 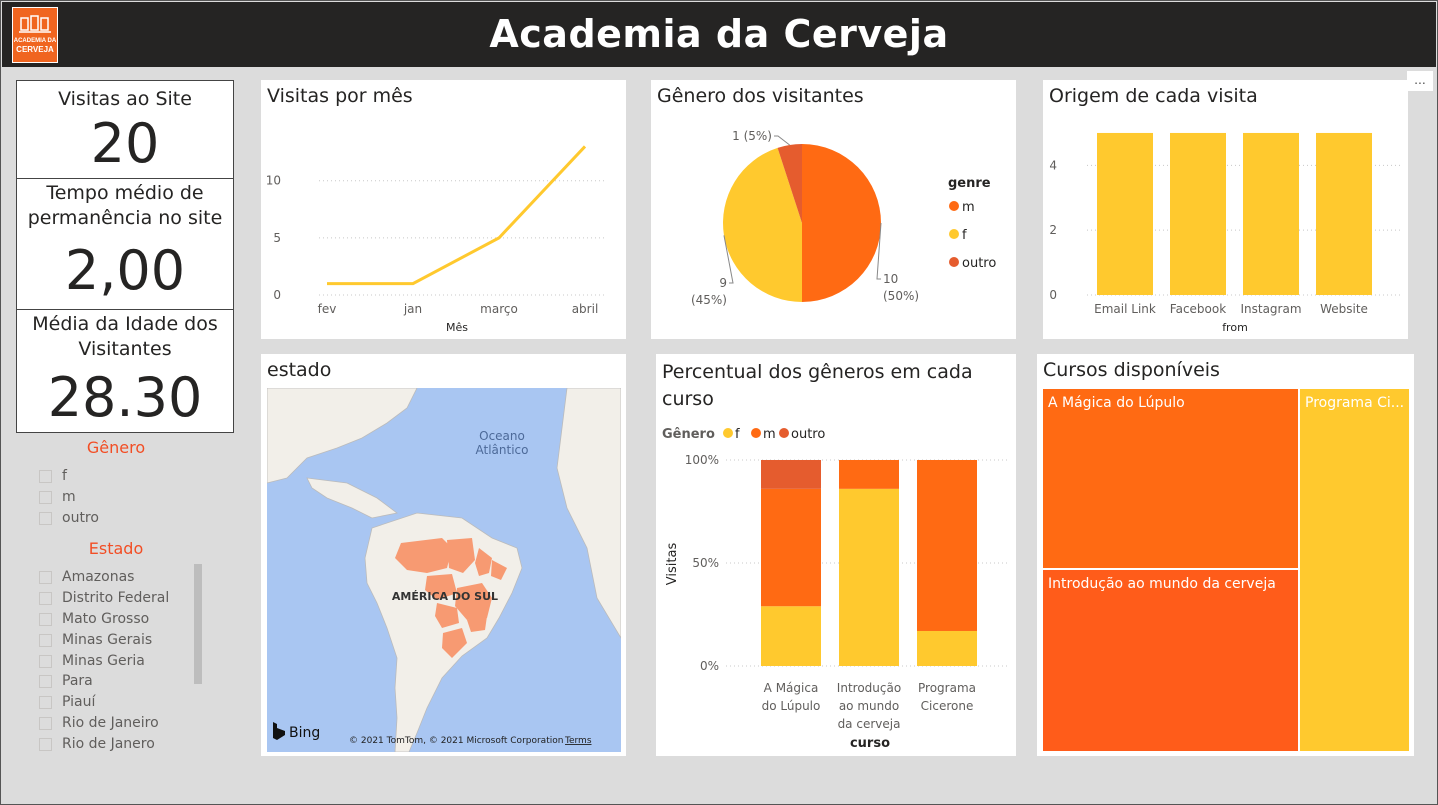 What do you see at coordinates (125, 99) in the screenshot?
I see `kpi-label: Visitas ao Site` at bounding box center [125, 99].